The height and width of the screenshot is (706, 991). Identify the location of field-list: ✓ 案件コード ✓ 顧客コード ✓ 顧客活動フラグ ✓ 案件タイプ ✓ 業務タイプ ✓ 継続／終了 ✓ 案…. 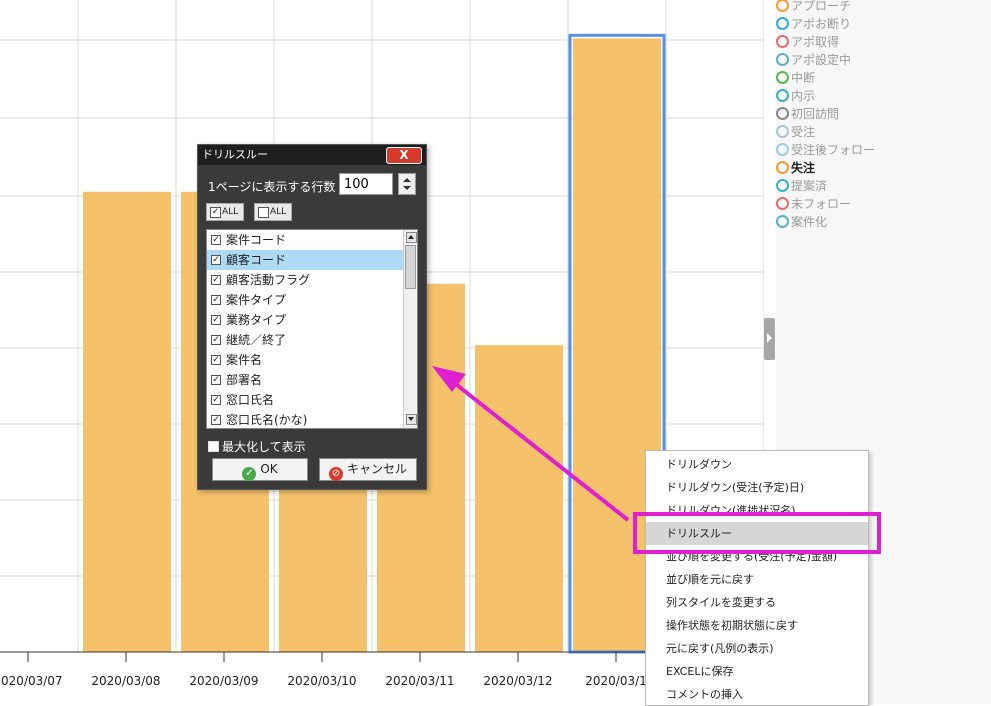
(312, 329).